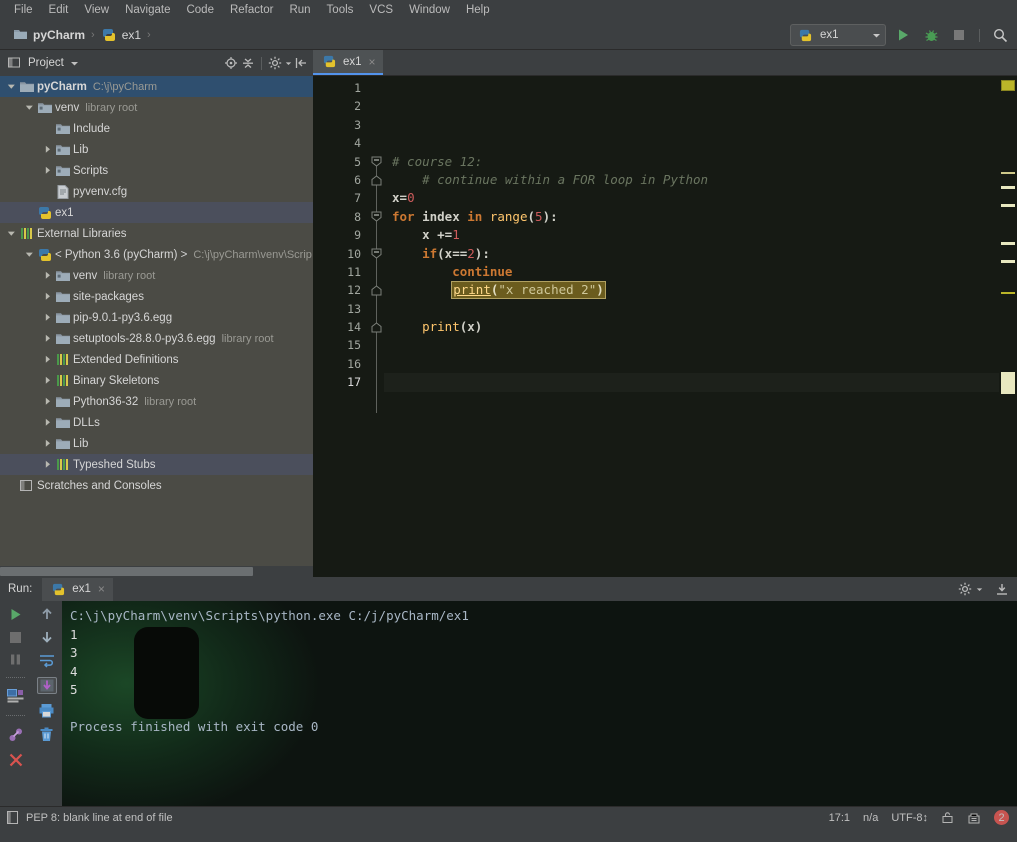  What do you see at coordinates (1001, 817) in the screenshot?
I see `error-count-badge: 2` at bounding box center [1001, 817].